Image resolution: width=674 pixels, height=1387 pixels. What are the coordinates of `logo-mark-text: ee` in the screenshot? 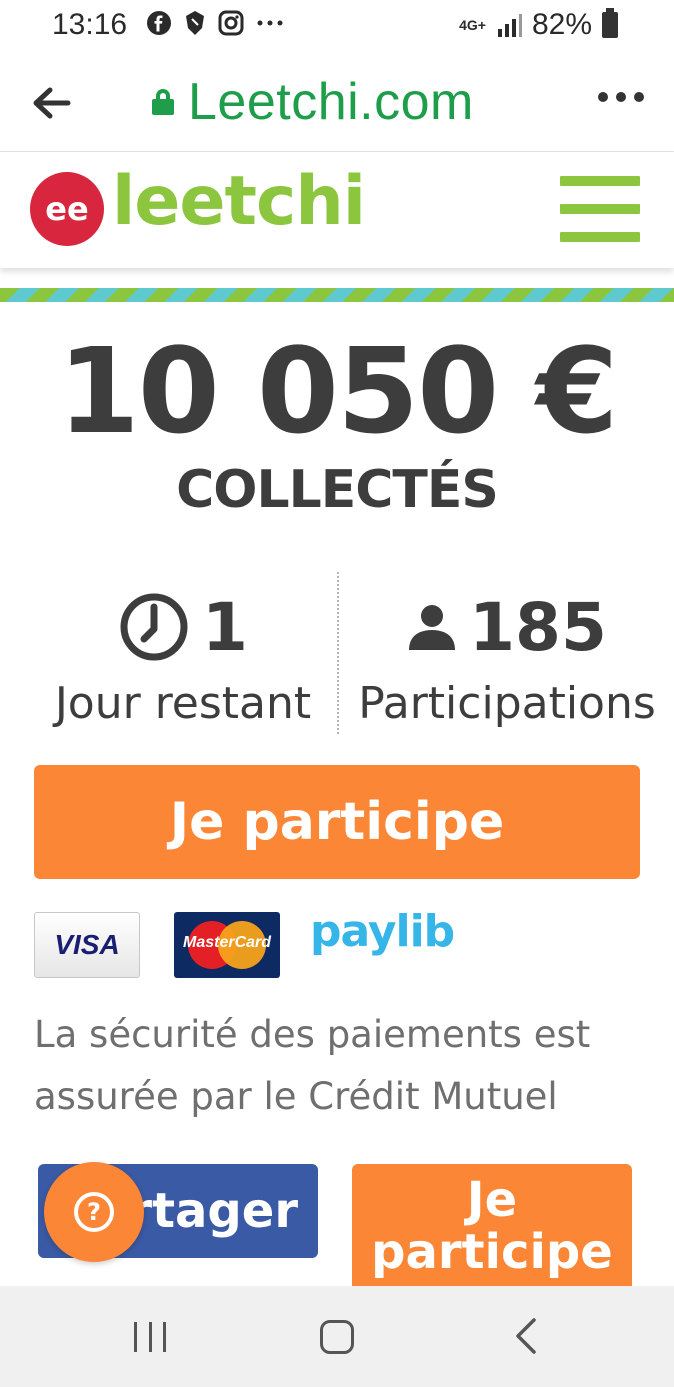 It's located at (67, 209).